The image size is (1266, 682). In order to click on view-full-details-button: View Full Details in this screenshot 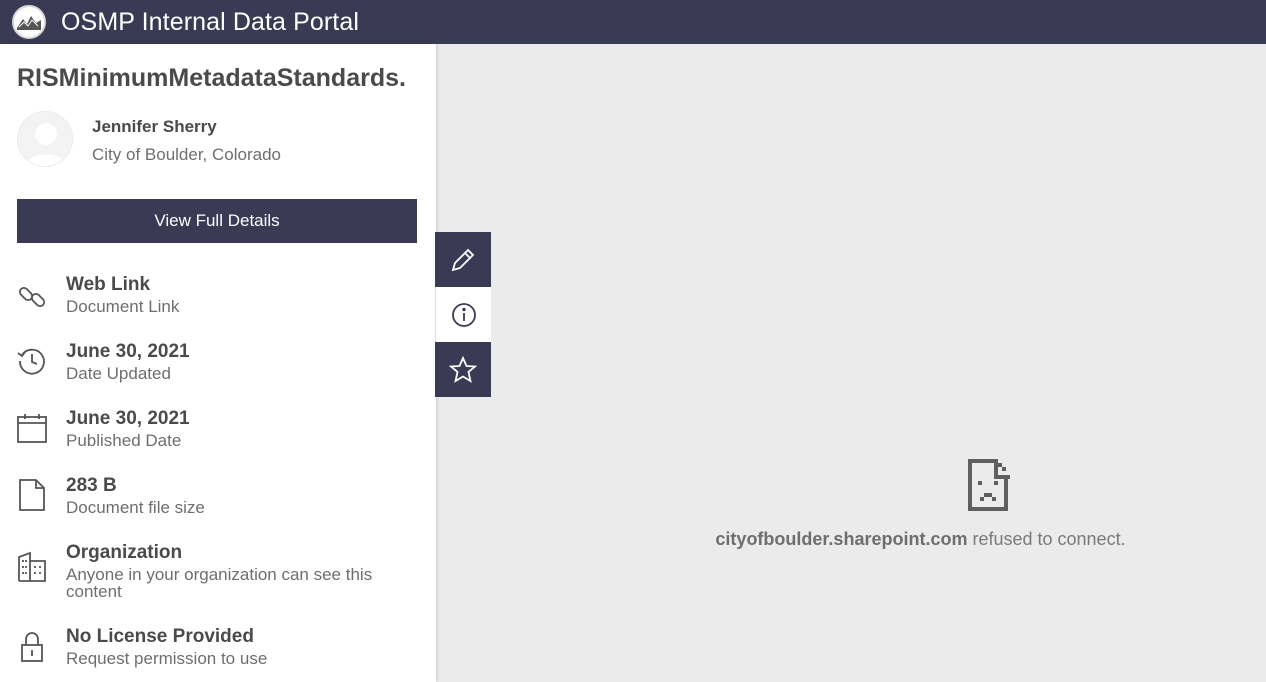, I will do `click(217, 221)`.